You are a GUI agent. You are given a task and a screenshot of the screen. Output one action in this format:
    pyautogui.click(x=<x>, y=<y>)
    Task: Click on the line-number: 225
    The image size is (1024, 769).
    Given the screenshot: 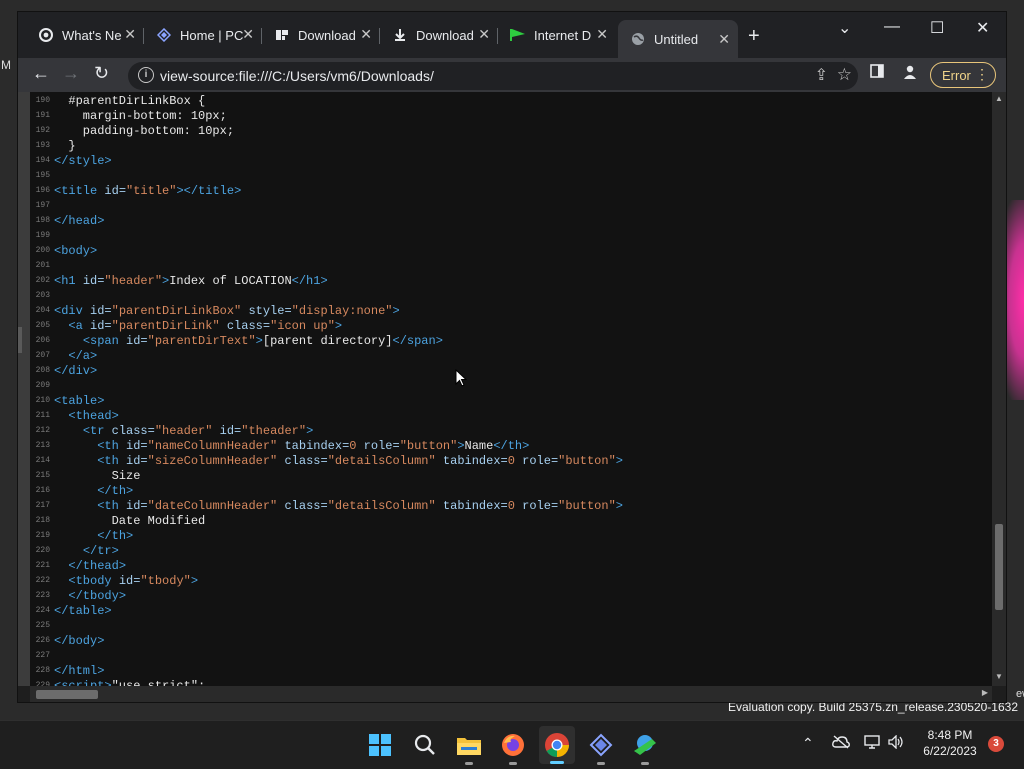 What is the action you would take?
    pyautogui.click(x=42, y=625)
    